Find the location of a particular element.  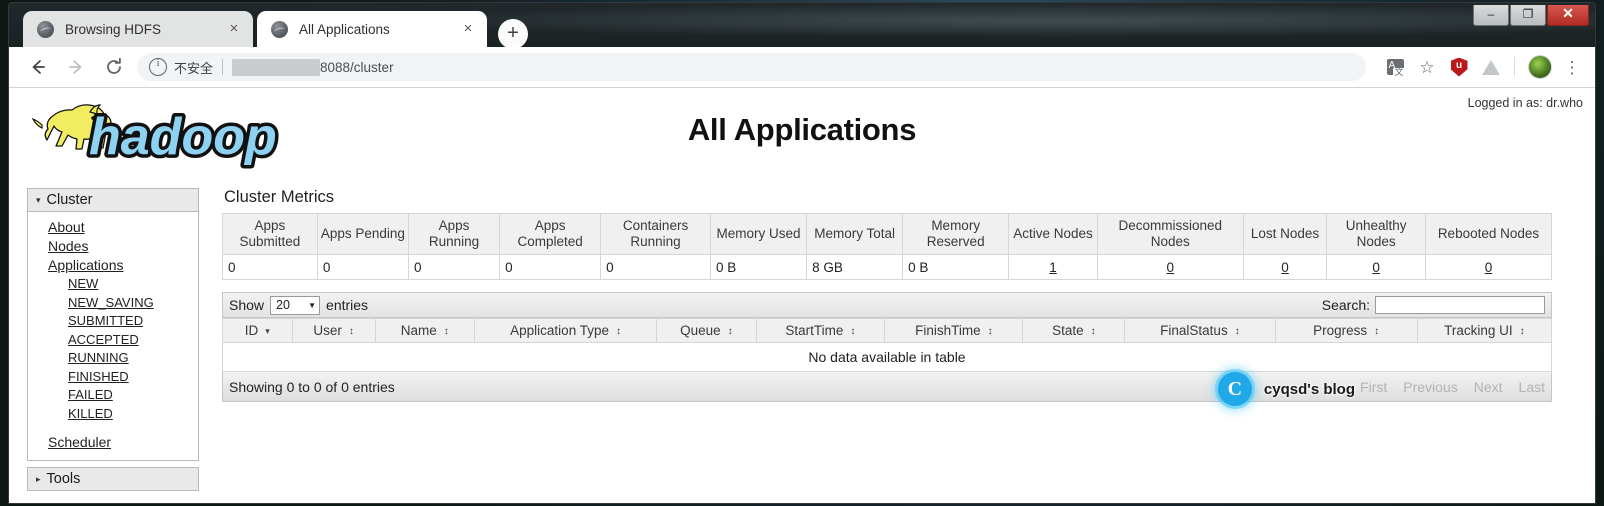

minimize-icon: – is located at coordinates (1491, 14).